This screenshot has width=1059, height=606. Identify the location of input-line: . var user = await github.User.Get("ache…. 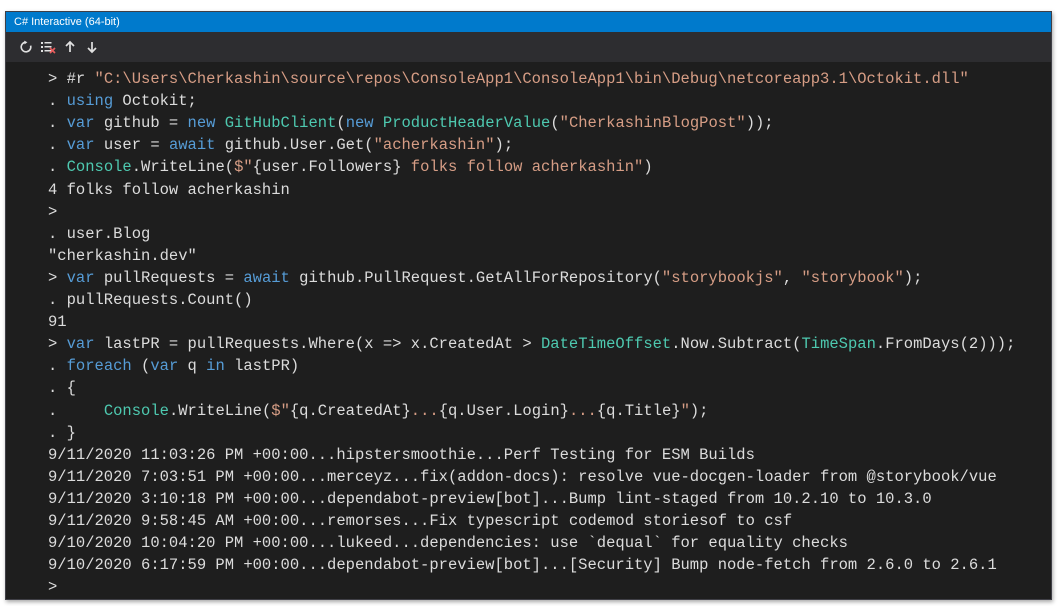
(280, 145).